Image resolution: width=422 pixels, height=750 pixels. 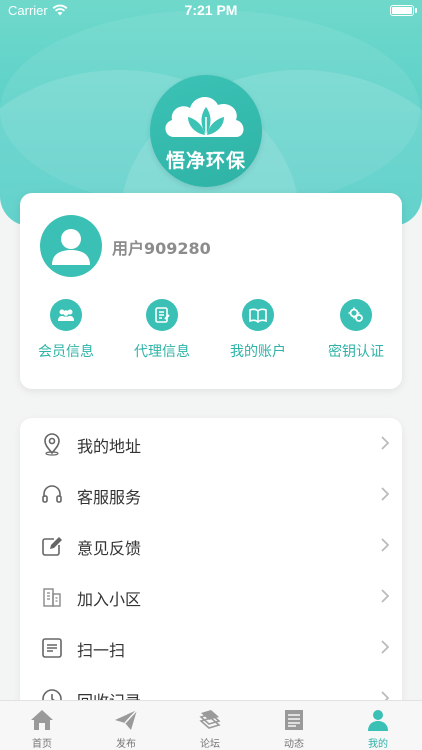 I want to click on profile-icon, so click(x=378, y=720).